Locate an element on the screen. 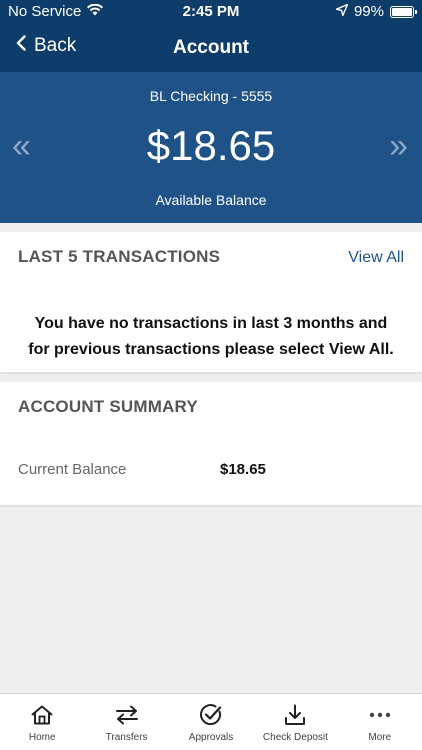 This screenshot has height=750, width=422. tab-approvals: Approvals is located at coordinates (211, 722).